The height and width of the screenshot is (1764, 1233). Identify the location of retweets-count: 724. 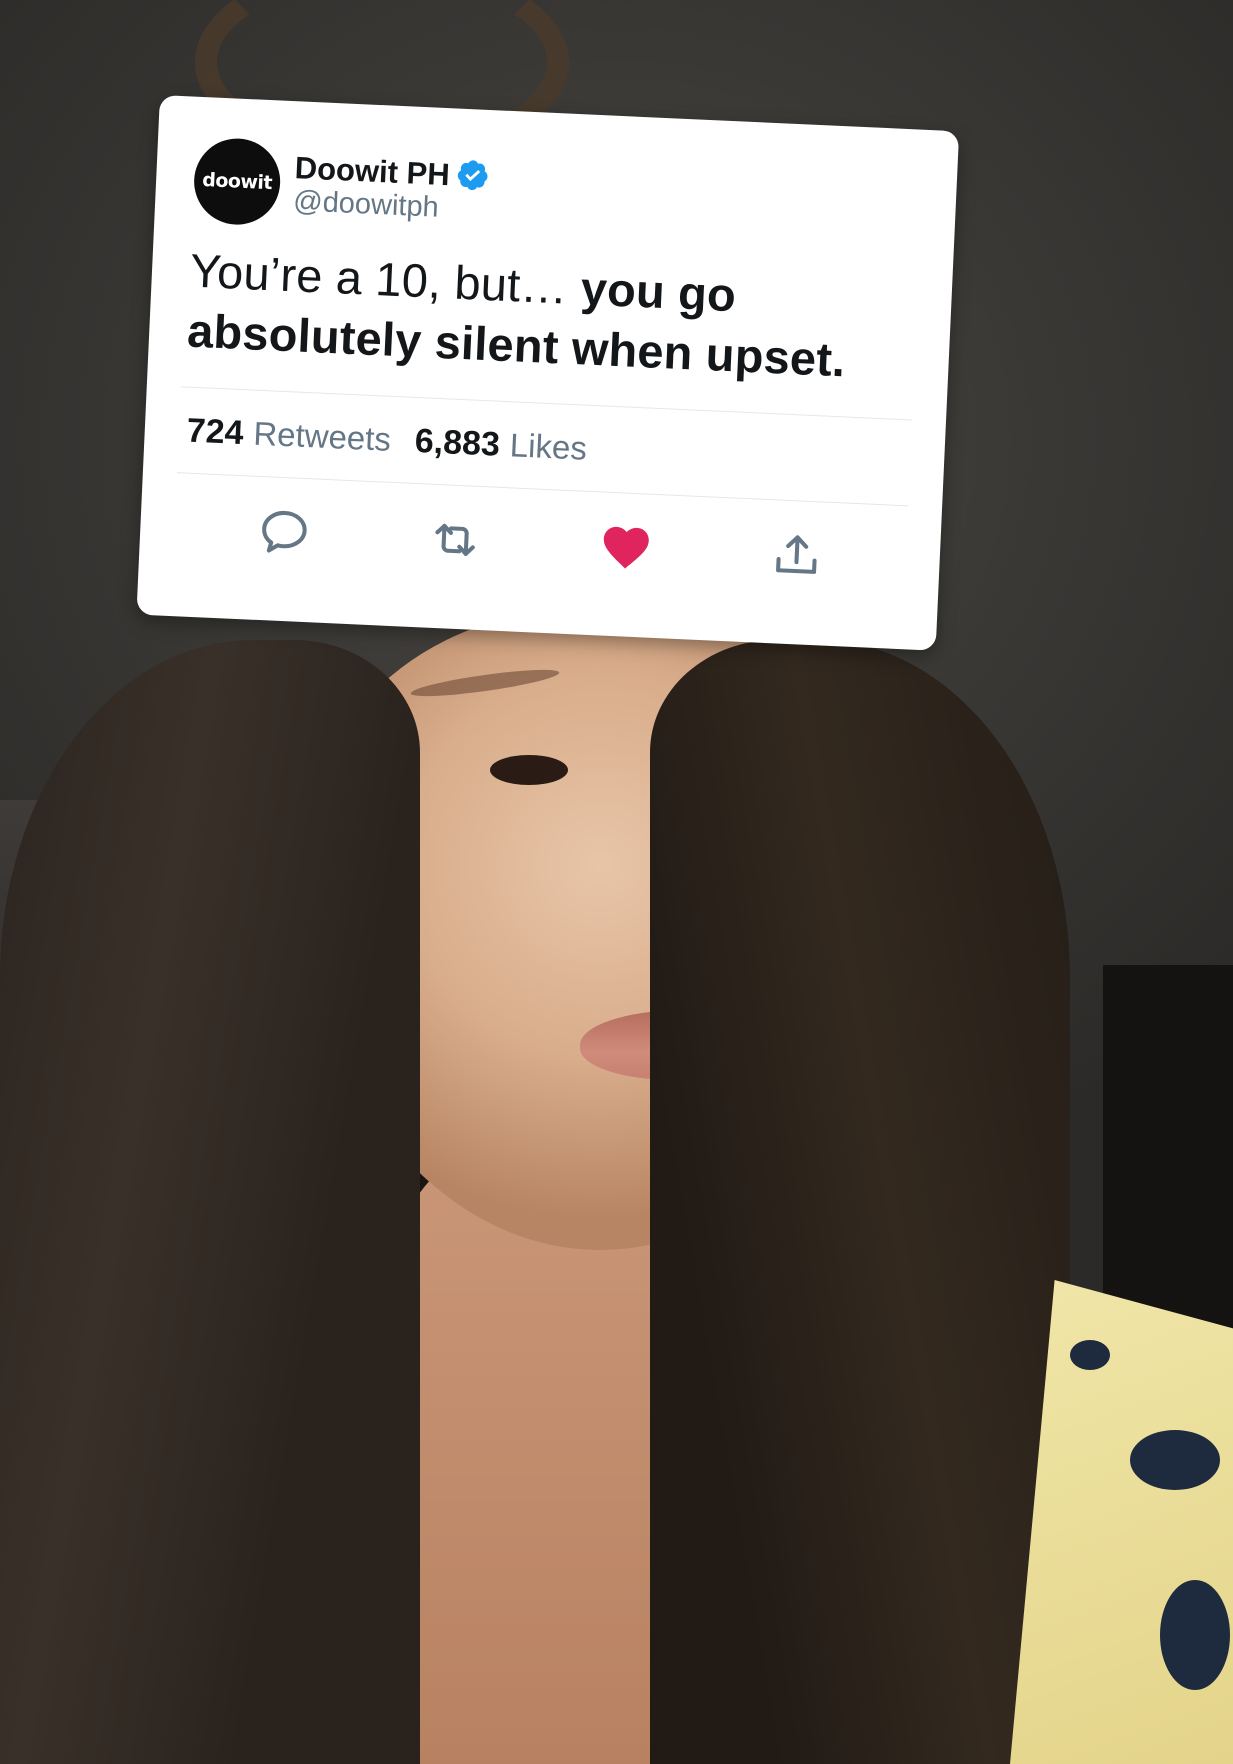
(215, 433).